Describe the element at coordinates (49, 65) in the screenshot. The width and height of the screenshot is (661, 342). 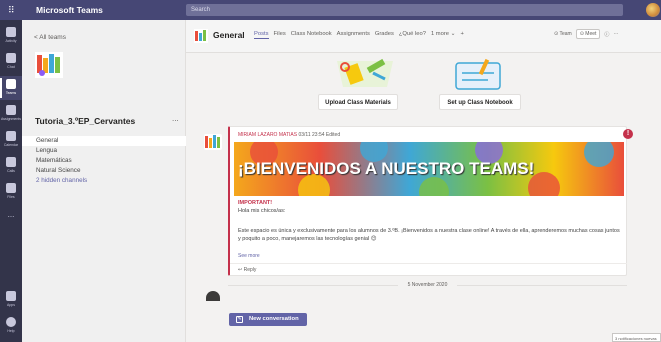
I see `team-logo` at that location.